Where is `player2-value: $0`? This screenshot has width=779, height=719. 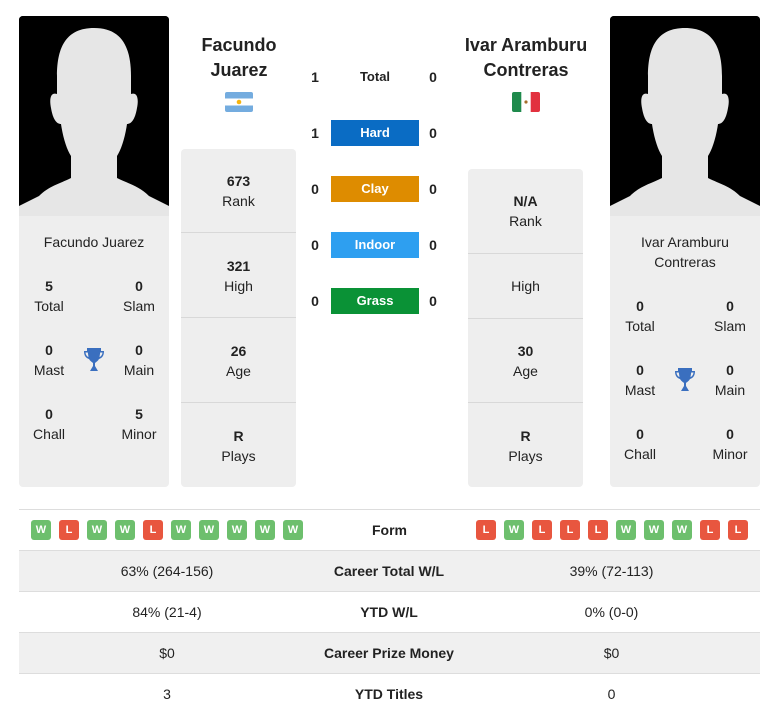 player2-value: $0 is located at coordinates (611, 653).